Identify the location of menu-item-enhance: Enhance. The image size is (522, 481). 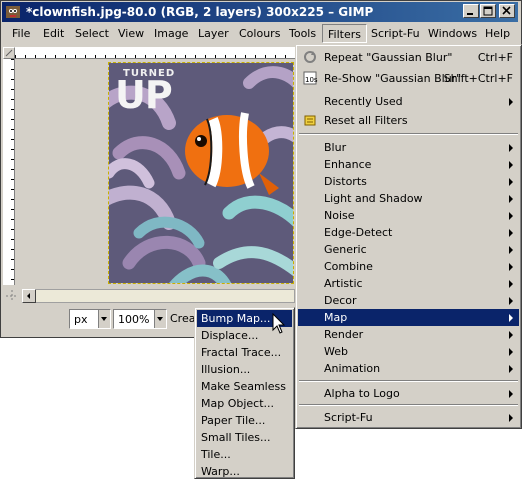
(408, 164).